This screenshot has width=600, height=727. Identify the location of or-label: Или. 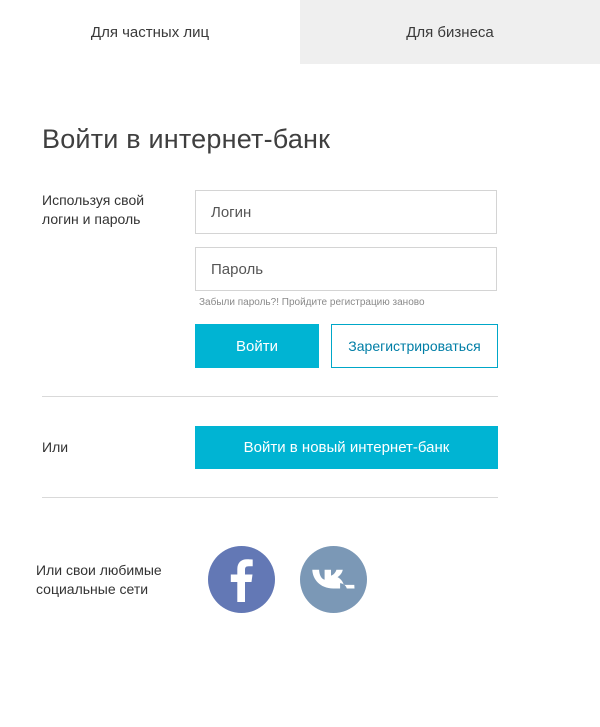
(55, 447).